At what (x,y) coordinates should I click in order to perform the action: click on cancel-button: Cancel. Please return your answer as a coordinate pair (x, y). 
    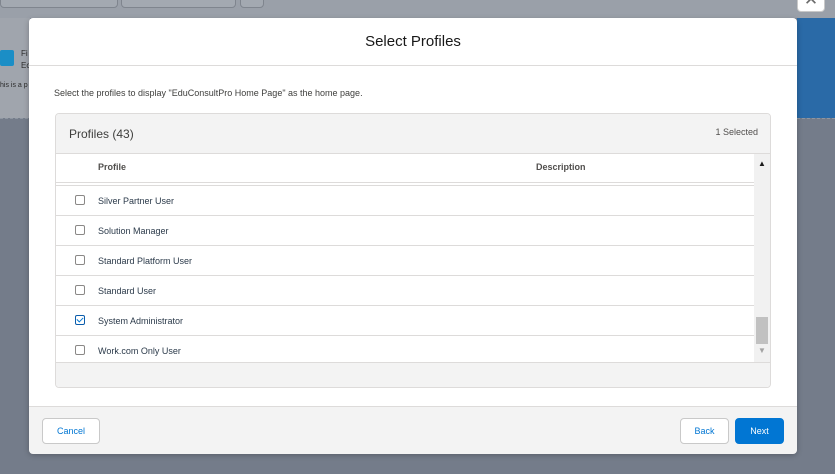
    Looking at the image, I should click on (71, 431).